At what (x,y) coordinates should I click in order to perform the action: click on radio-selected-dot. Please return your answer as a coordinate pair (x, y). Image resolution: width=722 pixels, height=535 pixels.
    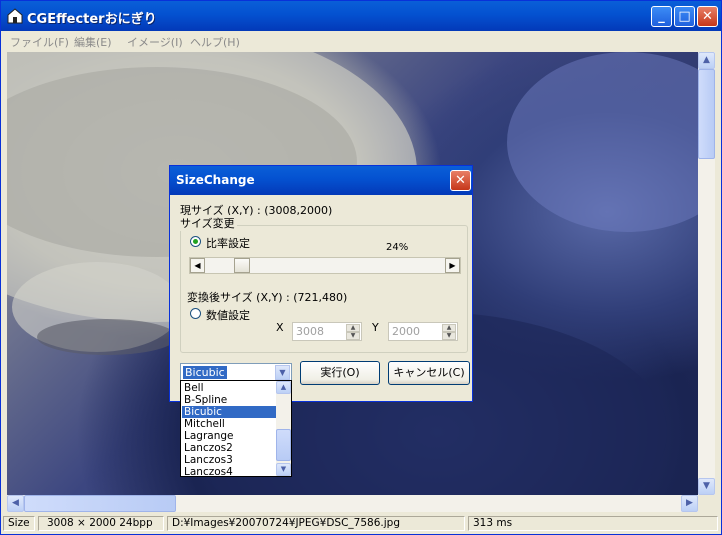
    Looking at the image, I should click on (195, 241).